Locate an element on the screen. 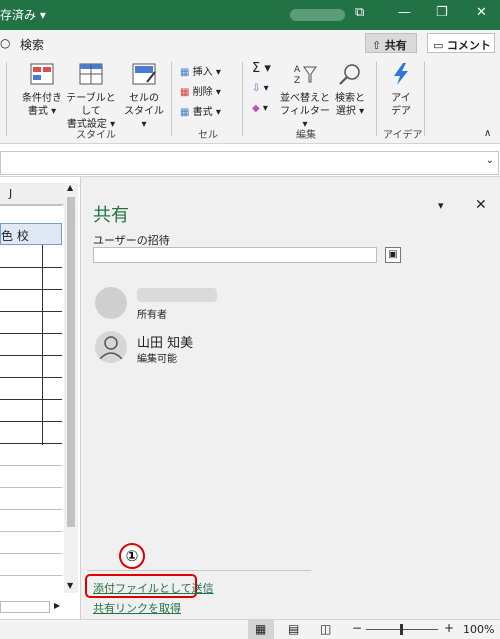 This screenshot has width=500, height=639. conditional-format-icon is located at coordinates (42, 74).